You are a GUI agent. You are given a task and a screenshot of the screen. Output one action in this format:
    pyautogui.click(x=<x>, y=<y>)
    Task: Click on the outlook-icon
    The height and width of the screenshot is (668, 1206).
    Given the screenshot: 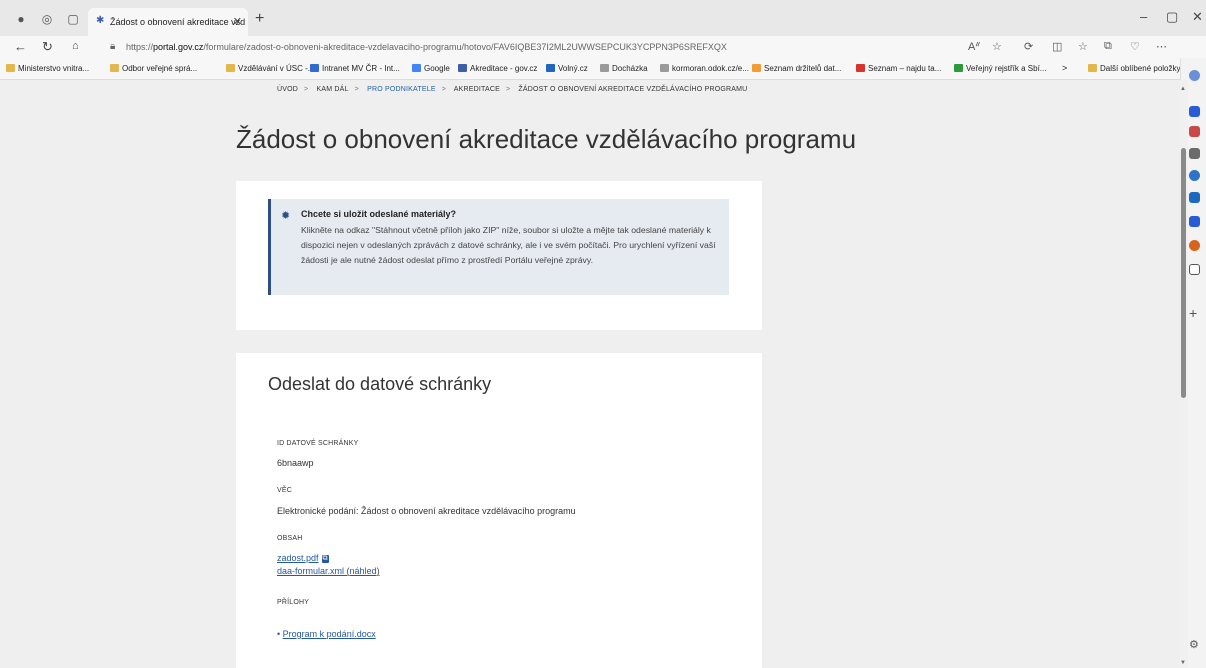 What is the action you would take?
    pyautogui.click(x=1194, y=197)
    